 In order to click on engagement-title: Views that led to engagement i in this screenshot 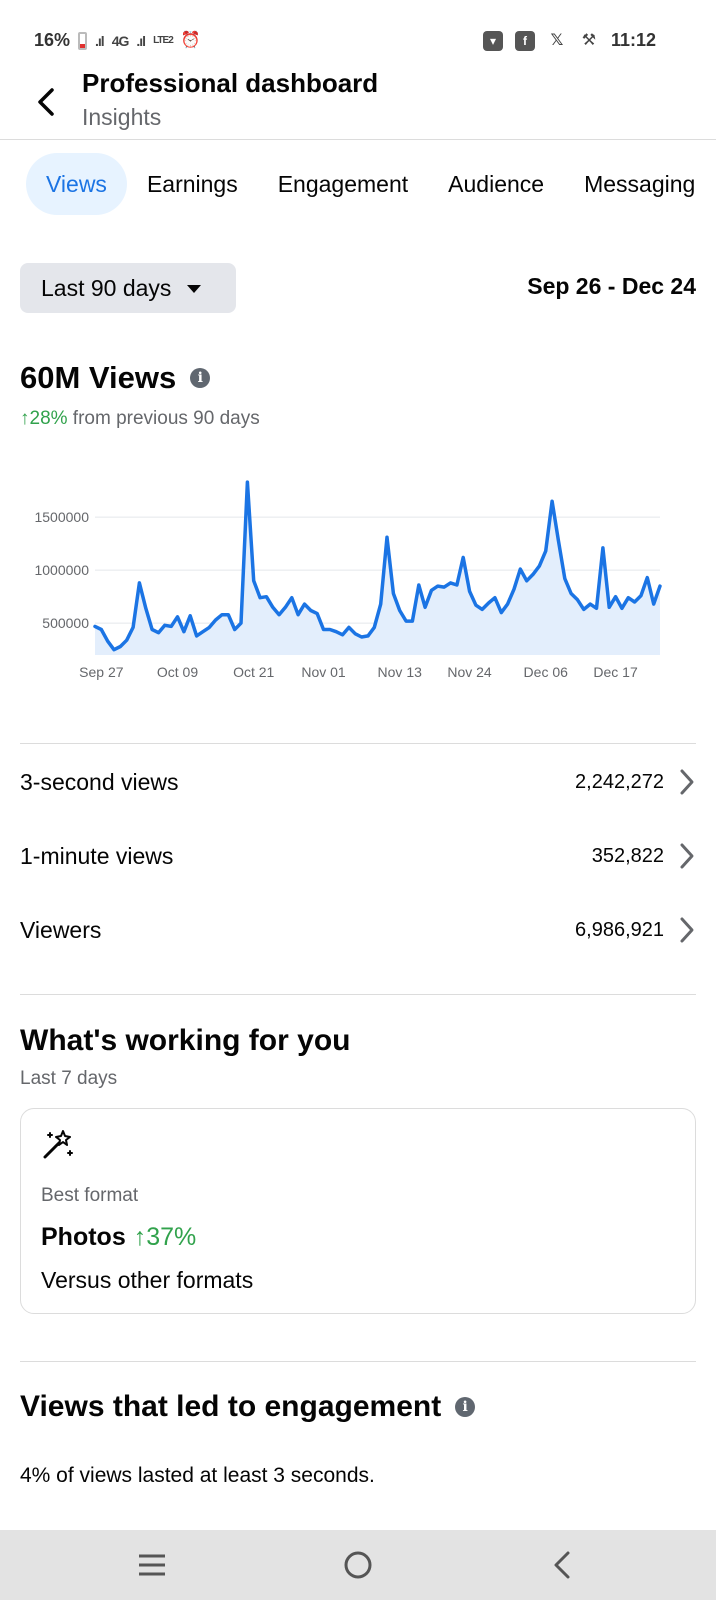, I will do `click(248, 1407)`.